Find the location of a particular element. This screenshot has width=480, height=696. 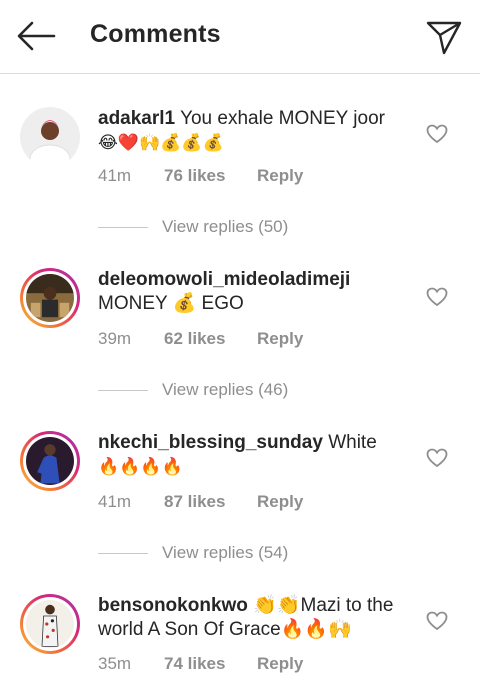

direct-share-icon is located at coordinates (444, 37).